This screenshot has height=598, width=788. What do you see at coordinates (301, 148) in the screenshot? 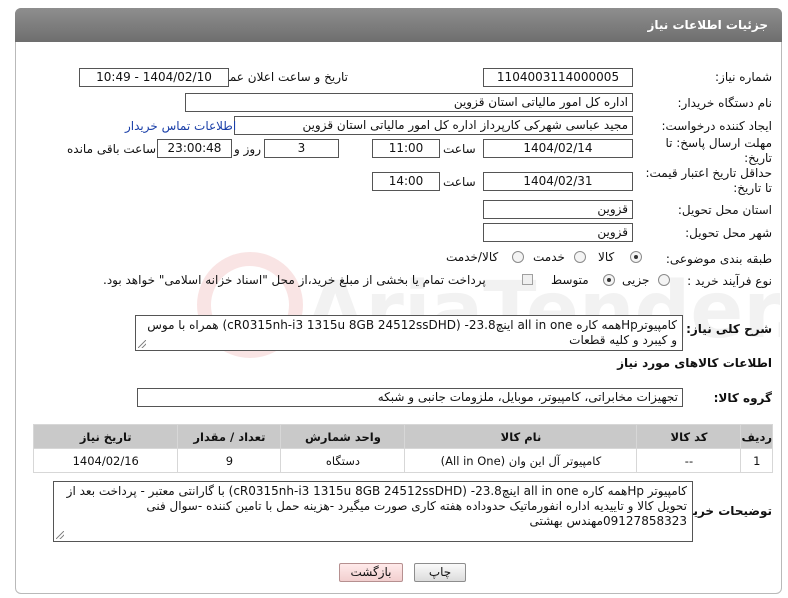
I see `reply-days-field: 3` at bounding box center [301, 148].